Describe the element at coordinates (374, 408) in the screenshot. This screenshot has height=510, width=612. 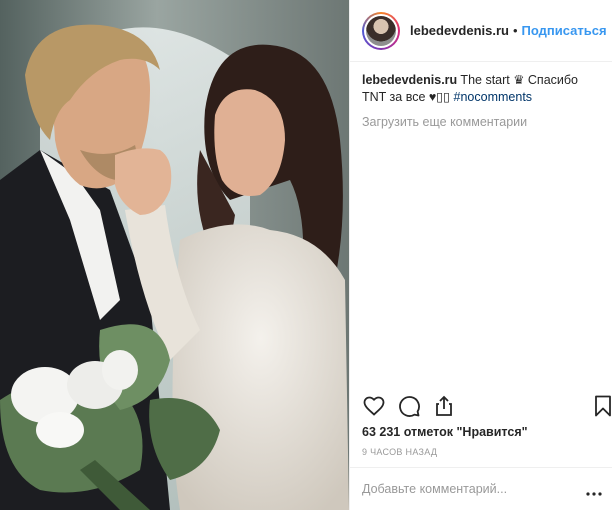
I see `heart-icon` at that location.